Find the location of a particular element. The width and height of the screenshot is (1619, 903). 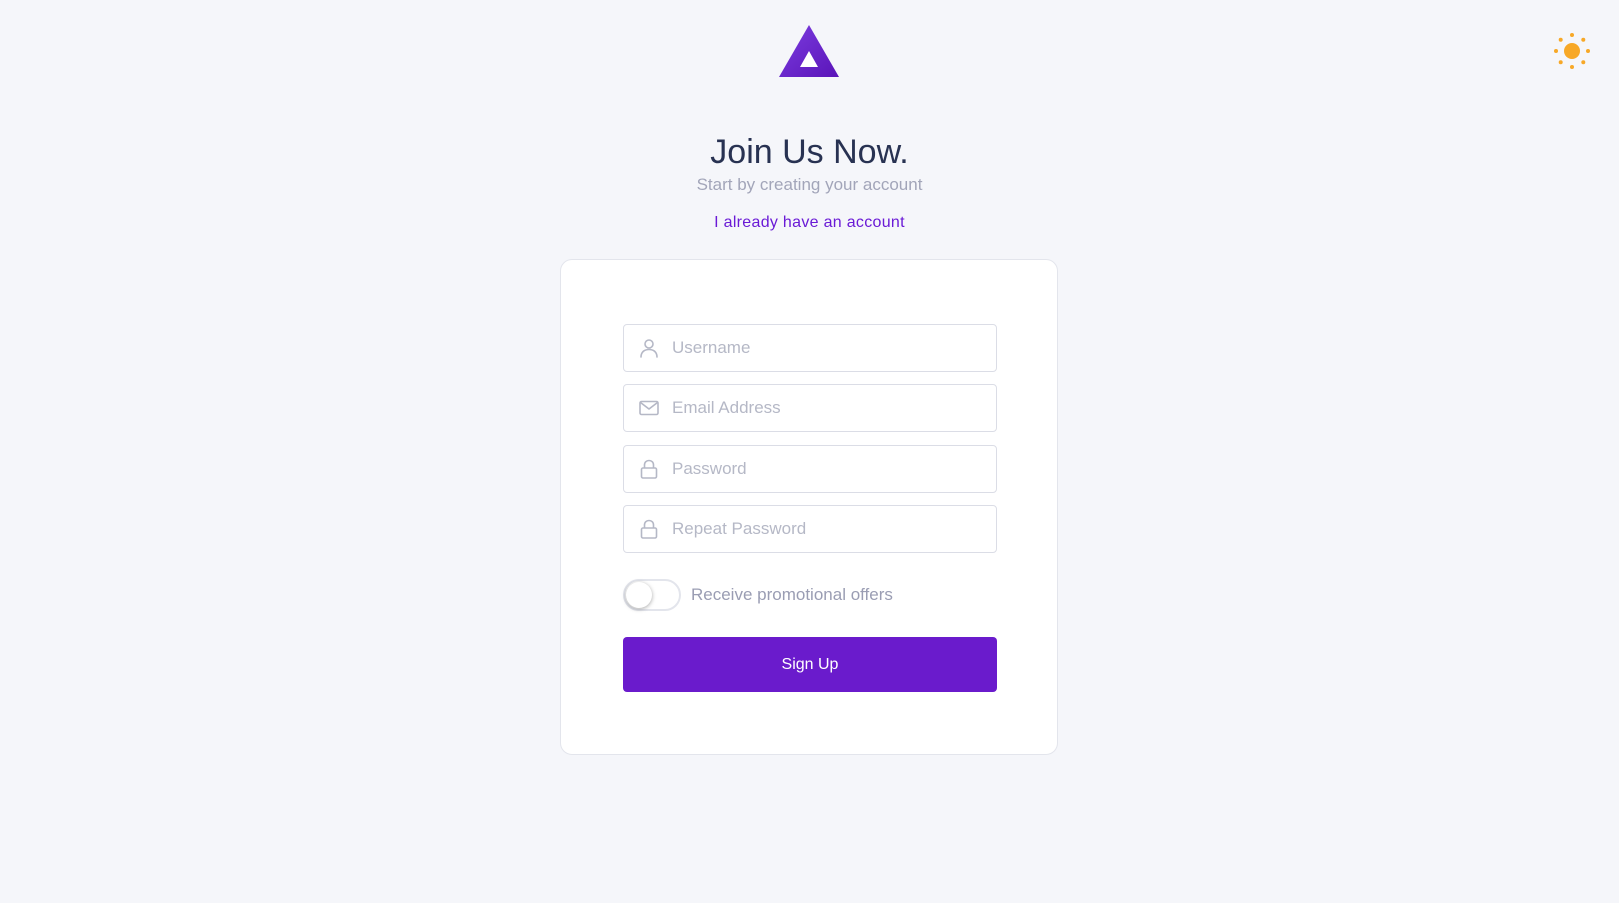

password-input is located at coordinates (827, 469).